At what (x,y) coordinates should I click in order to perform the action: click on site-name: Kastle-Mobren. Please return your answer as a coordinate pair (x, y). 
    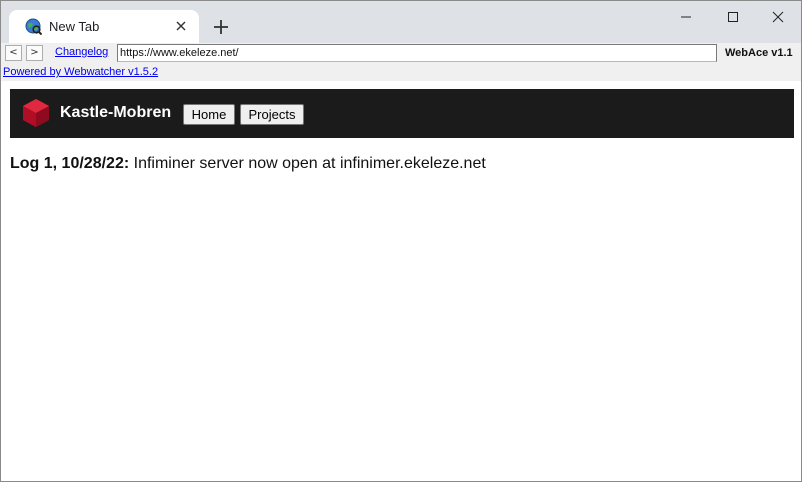
    Looking at the image, I should click on (116, 112).